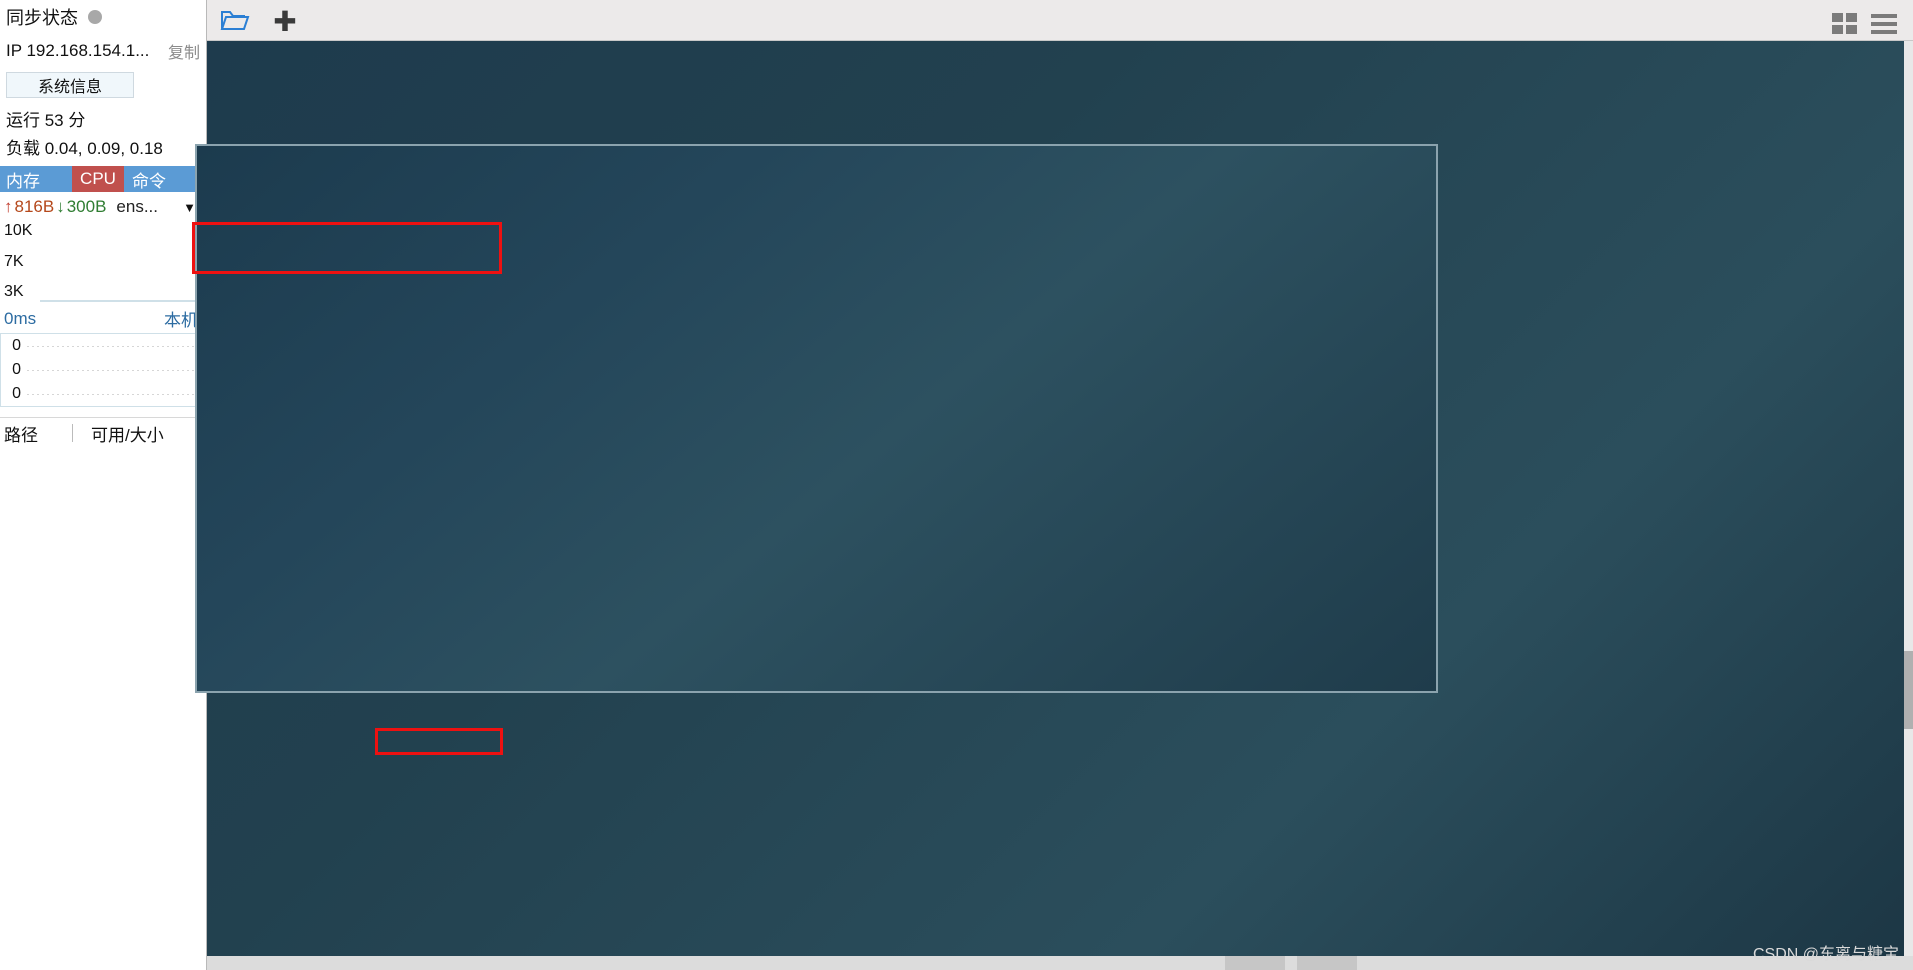  I want to click on disk-usage-table: 路径 可用/大小, so click(103, 432).